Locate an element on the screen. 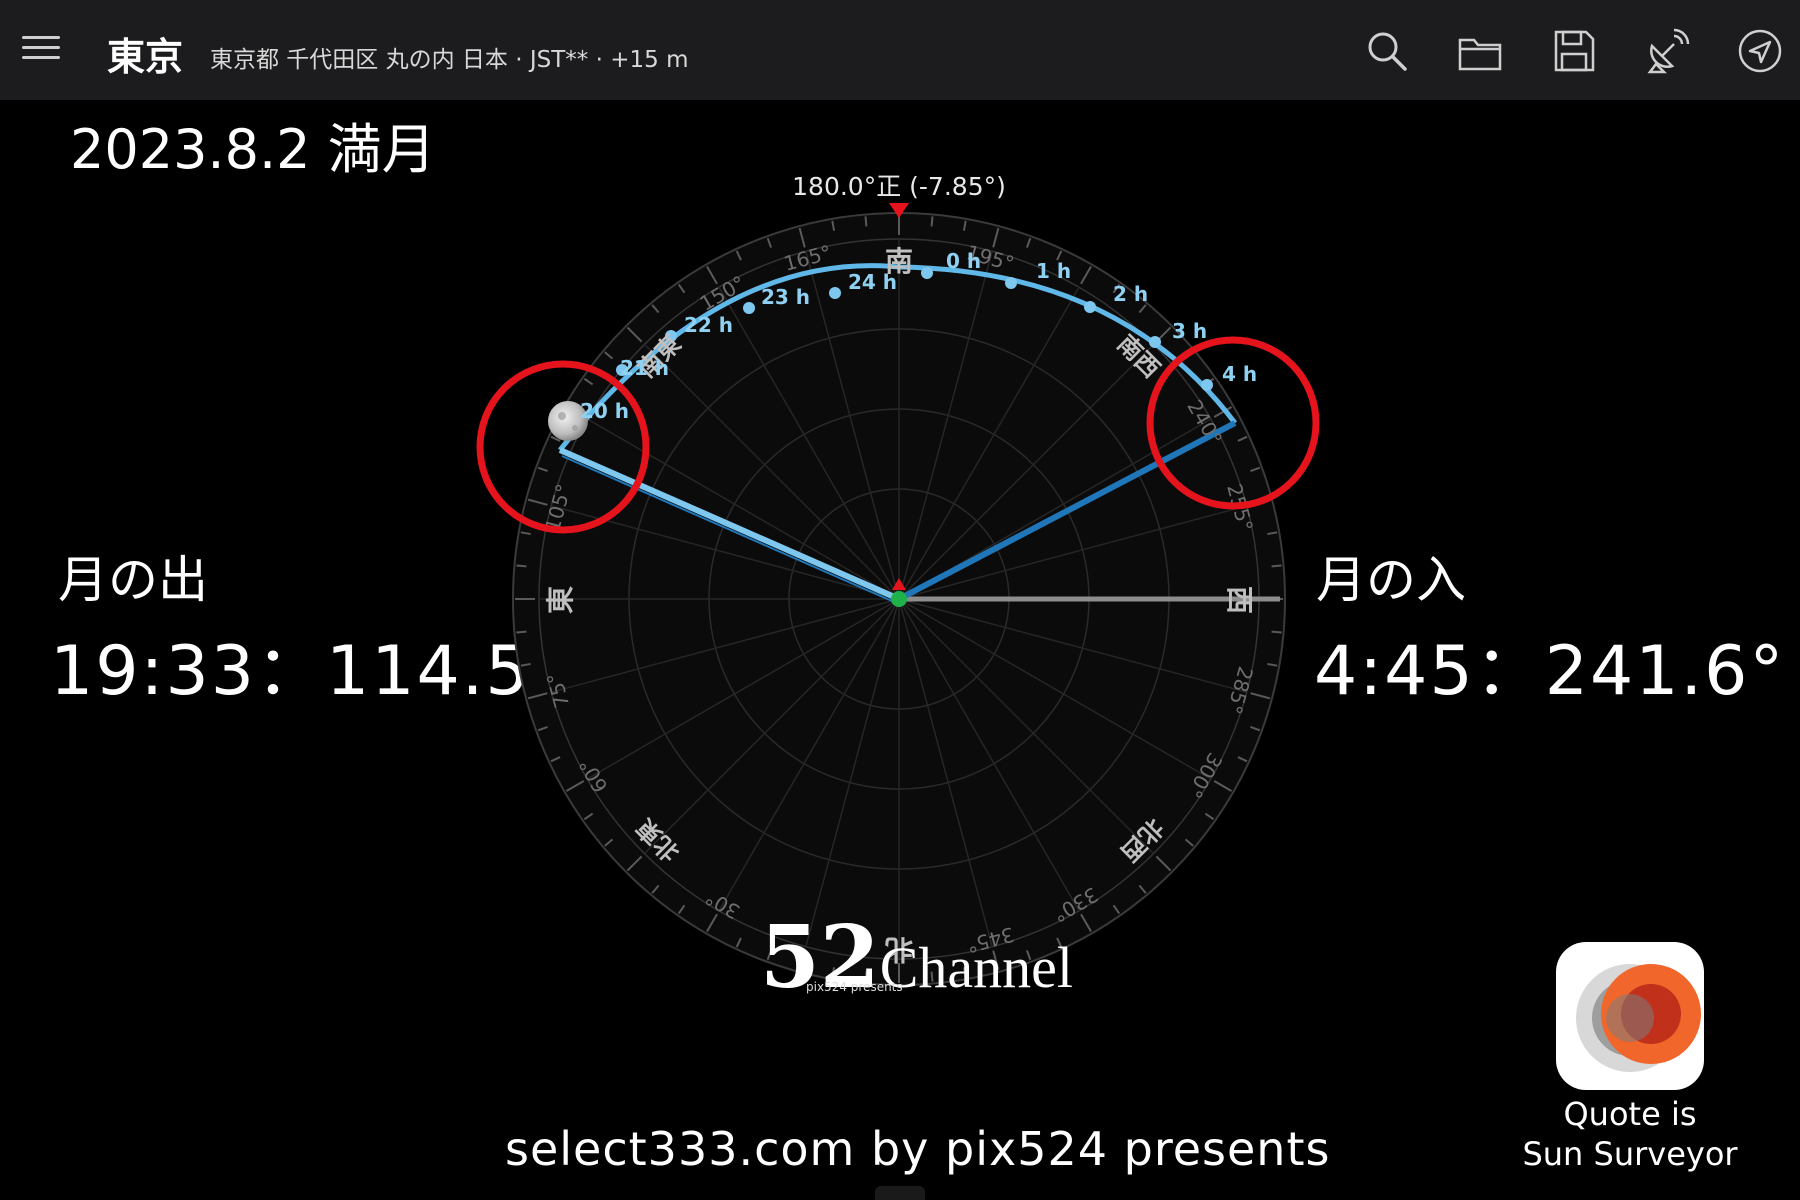 This screenshot has width=1800, height=1200. hour-label: 24 h is located at coordinates (872, 282).